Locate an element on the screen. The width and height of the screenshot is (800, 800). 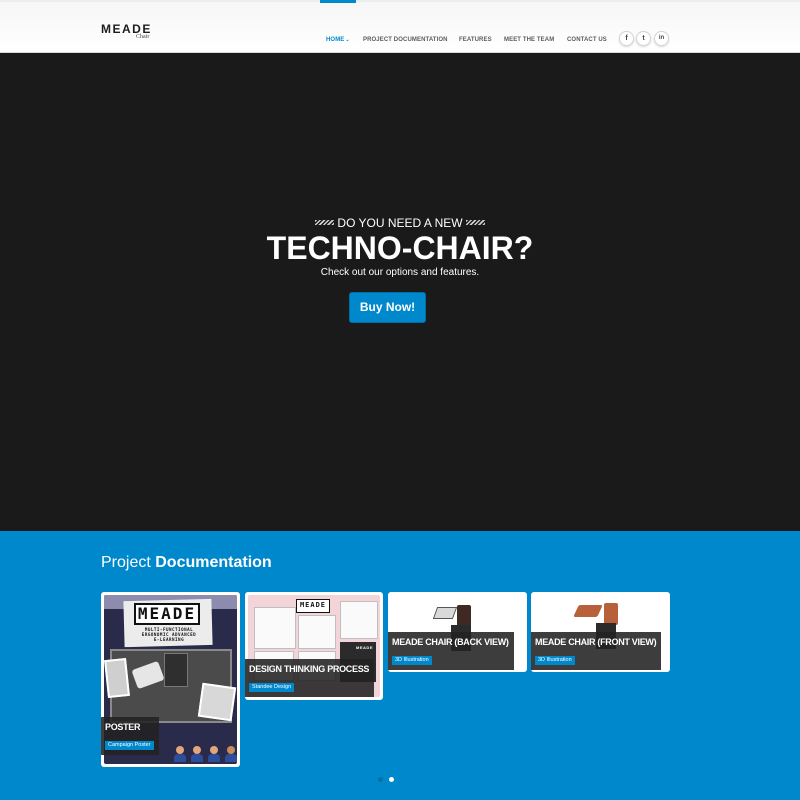
card-title: POSTER is located at coordinates (123, 727).